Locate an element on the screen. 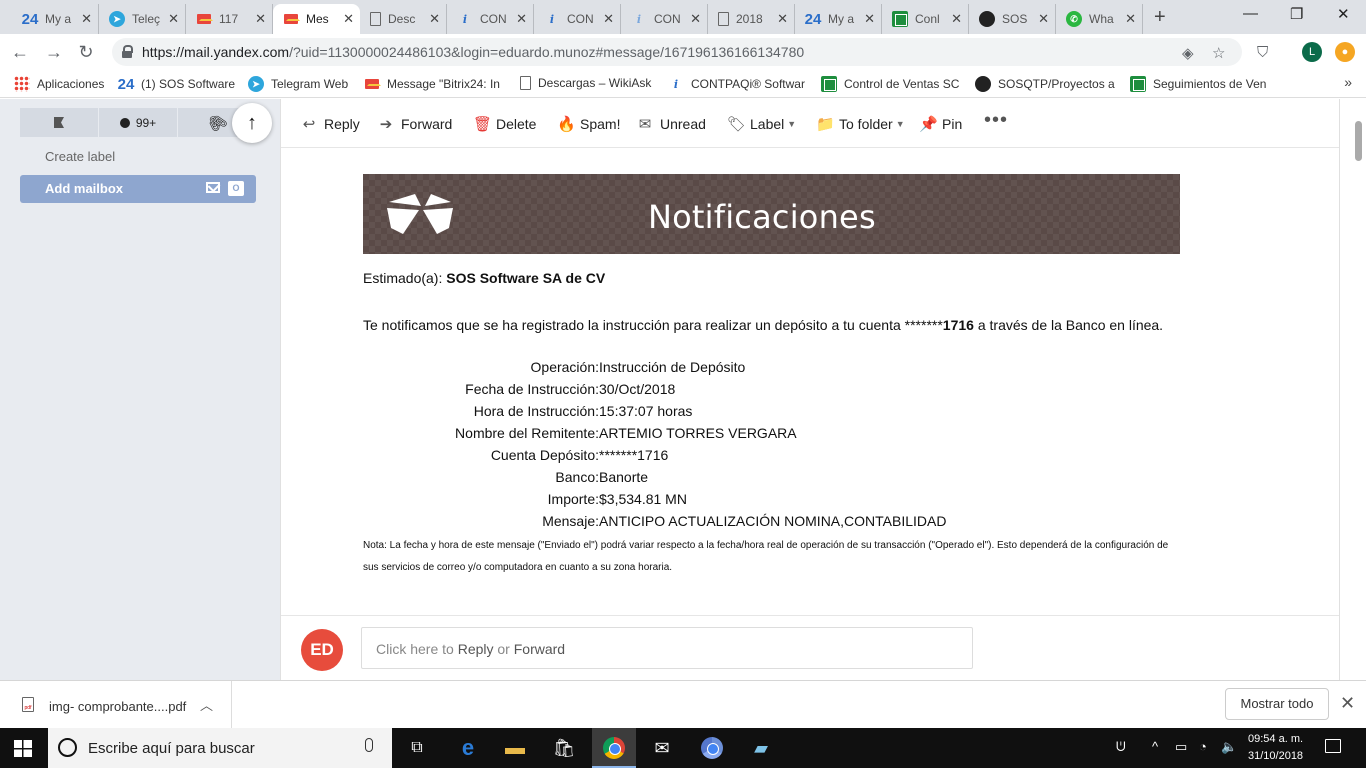  quick-forward-link: Forward is located at coordinates (539, 649).